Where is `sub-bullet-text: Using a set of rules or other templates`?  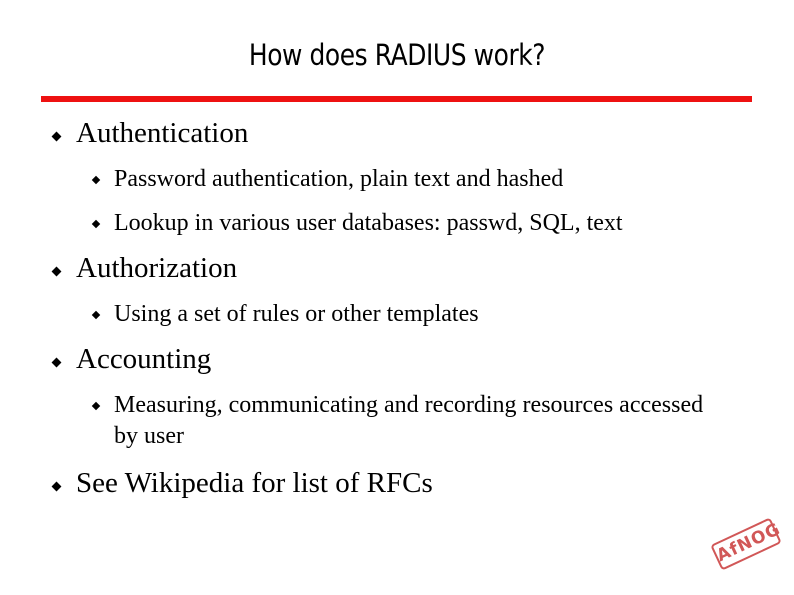
sub-bullet-text: Using a set of rules or other templates is located at coordinates (296, 314).